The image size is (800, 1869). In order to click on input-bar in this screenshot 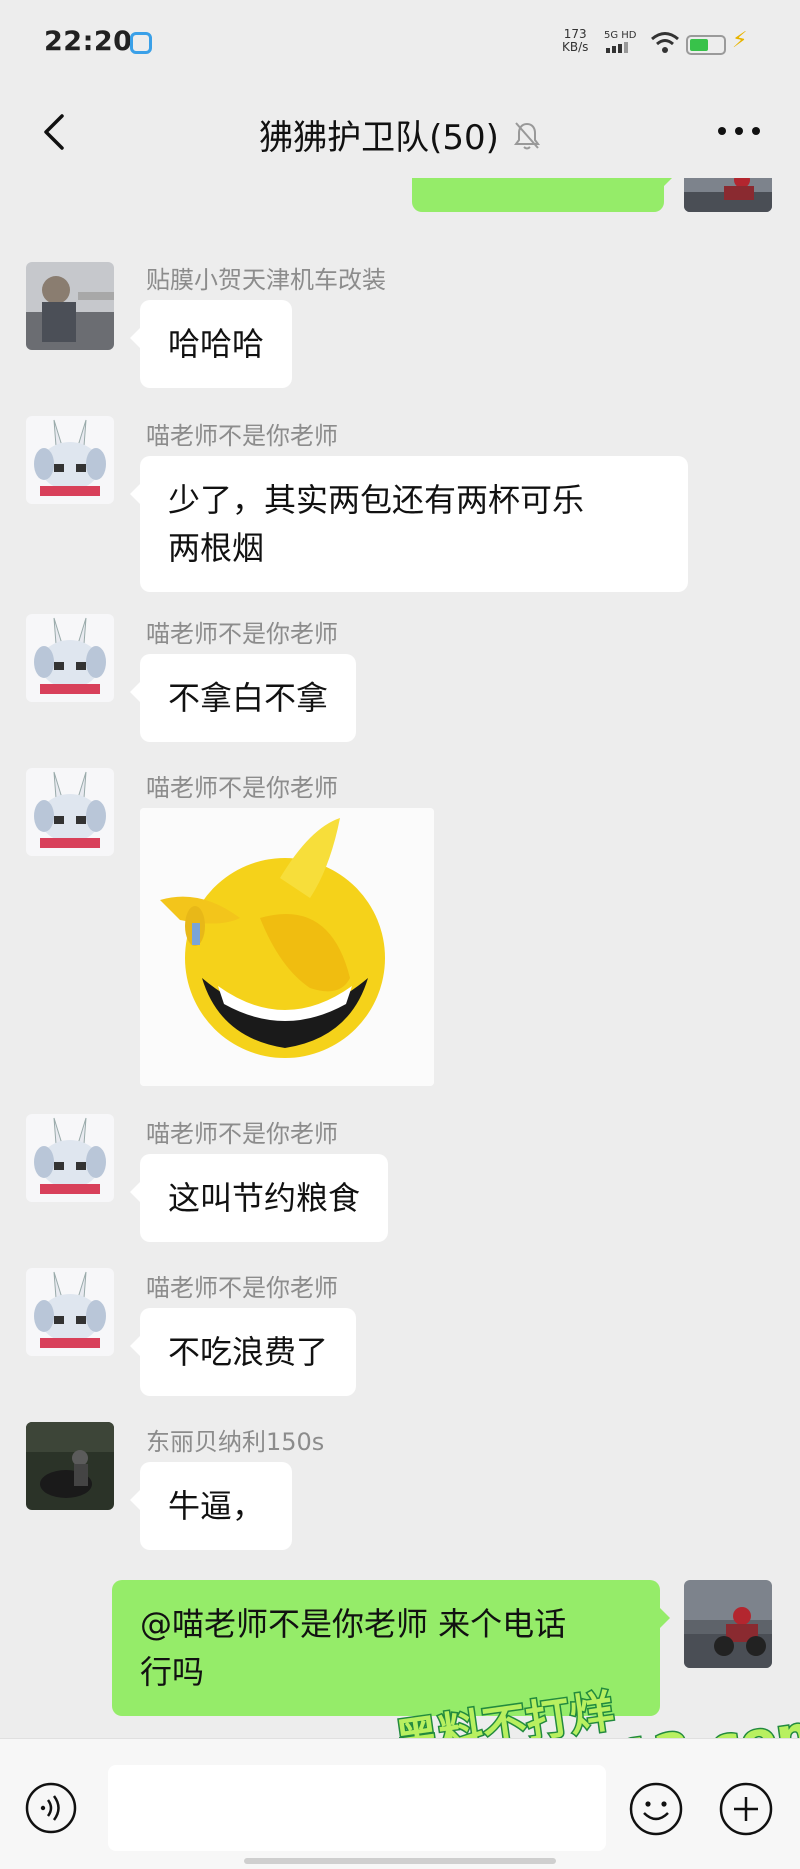, I will do `click(400, 1803)`.